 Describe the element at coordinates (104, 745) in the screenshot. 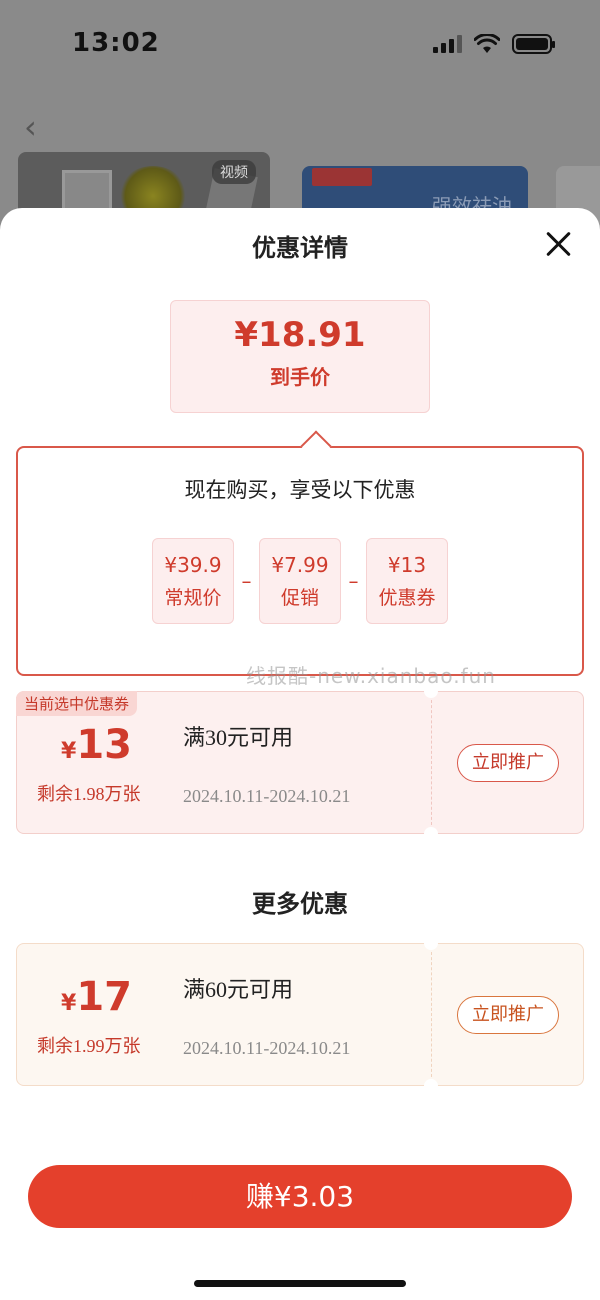

I see `amount-value: 13` at that location.